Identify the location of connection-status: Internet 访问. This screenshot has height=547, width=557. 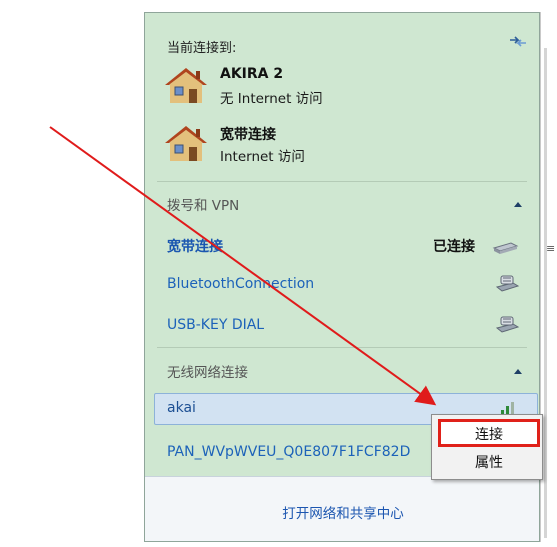
(262, 157).